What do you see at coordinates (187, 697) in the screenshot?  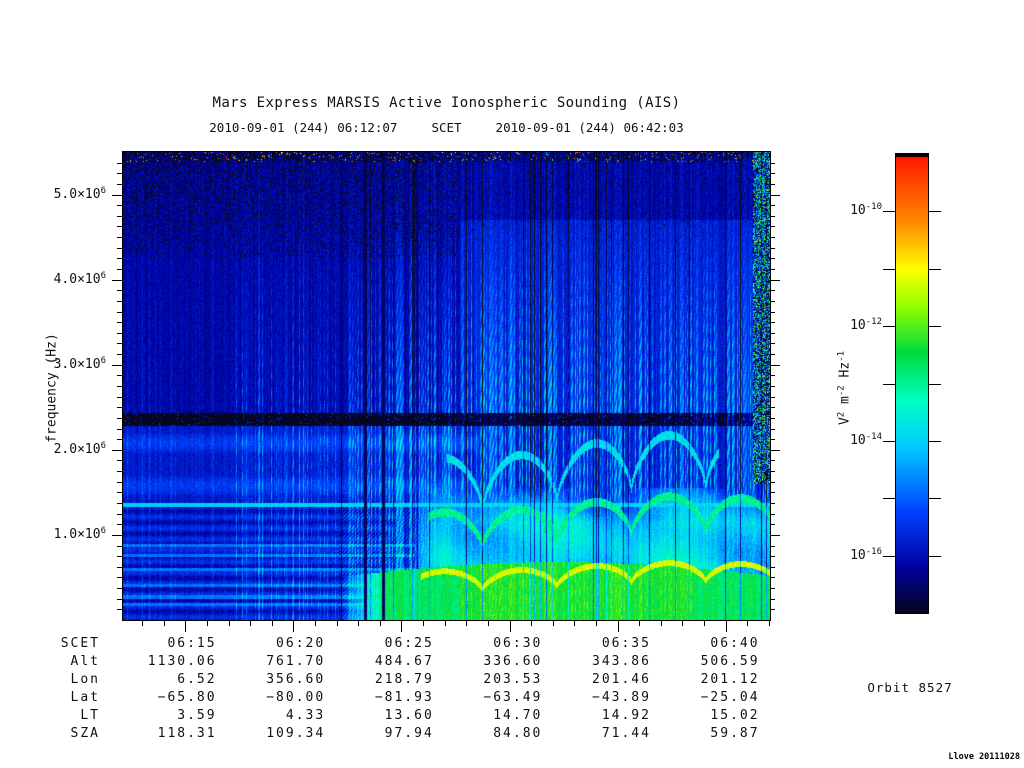 I see `ephemeris-cell: −65.80` at bounding box center [187, 697].